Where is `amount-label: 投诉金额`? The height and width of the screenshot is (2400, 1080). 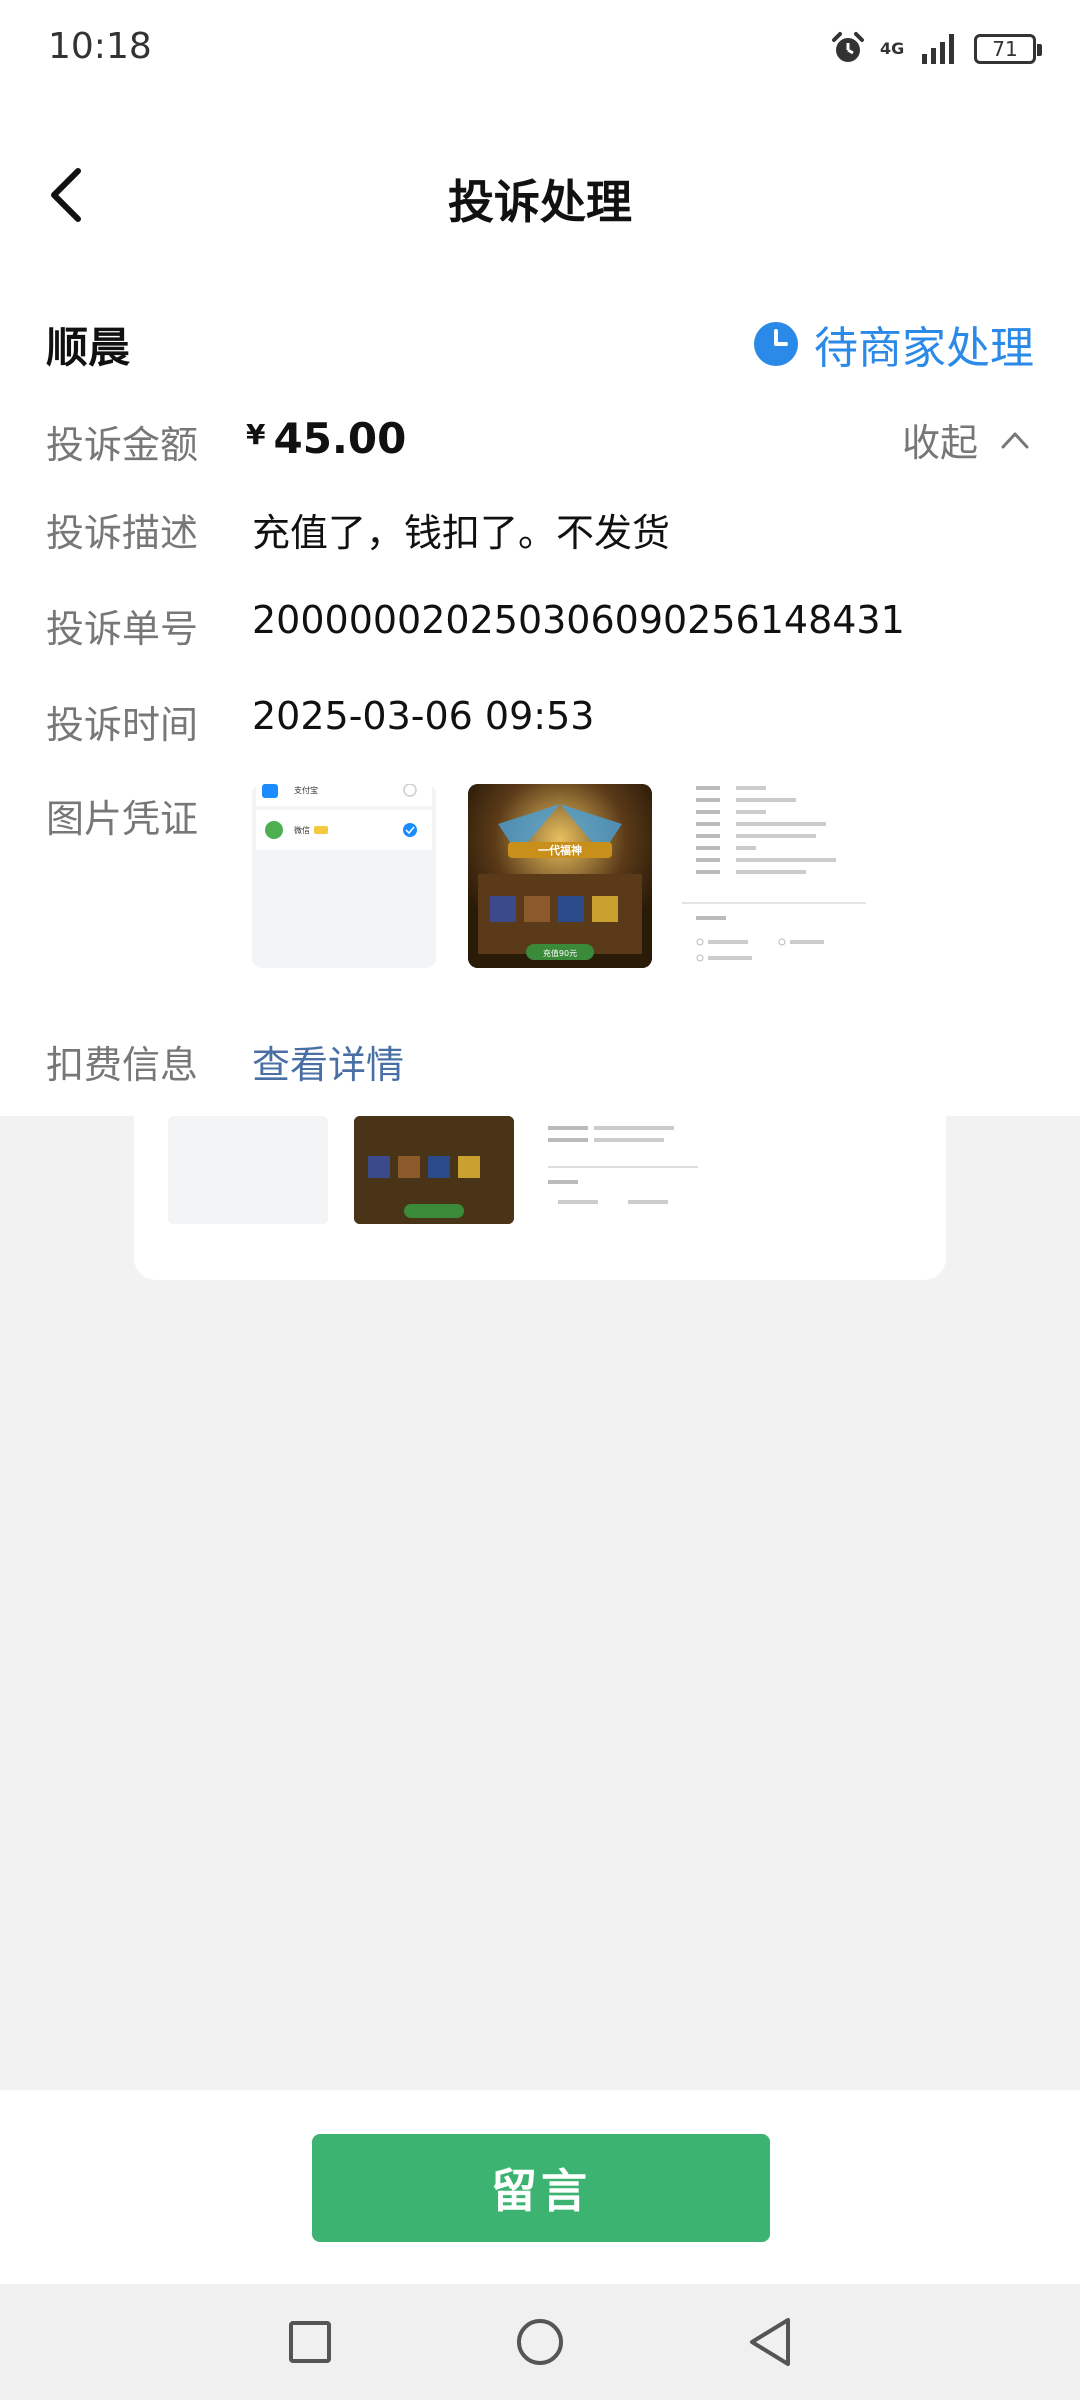
amount-label: 投诉金额 is located at coordinates (122, 445).